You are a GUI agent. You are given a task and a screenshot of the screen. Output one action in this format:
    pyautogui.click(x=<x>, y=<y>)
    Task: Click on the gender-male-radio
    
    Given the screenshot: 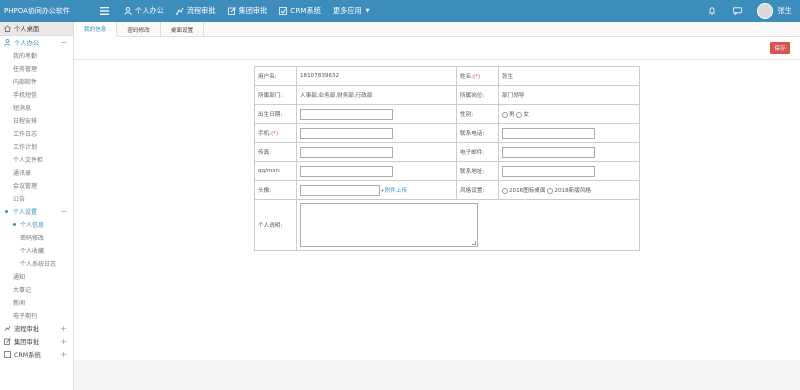 What is the action you would take?
    pyautogui.click(x=505, y=114)
    